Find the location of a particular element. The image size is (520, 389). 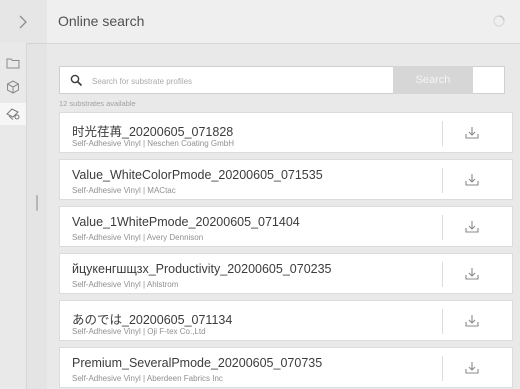

page-header: Online search is located at coordinates (283, 22).